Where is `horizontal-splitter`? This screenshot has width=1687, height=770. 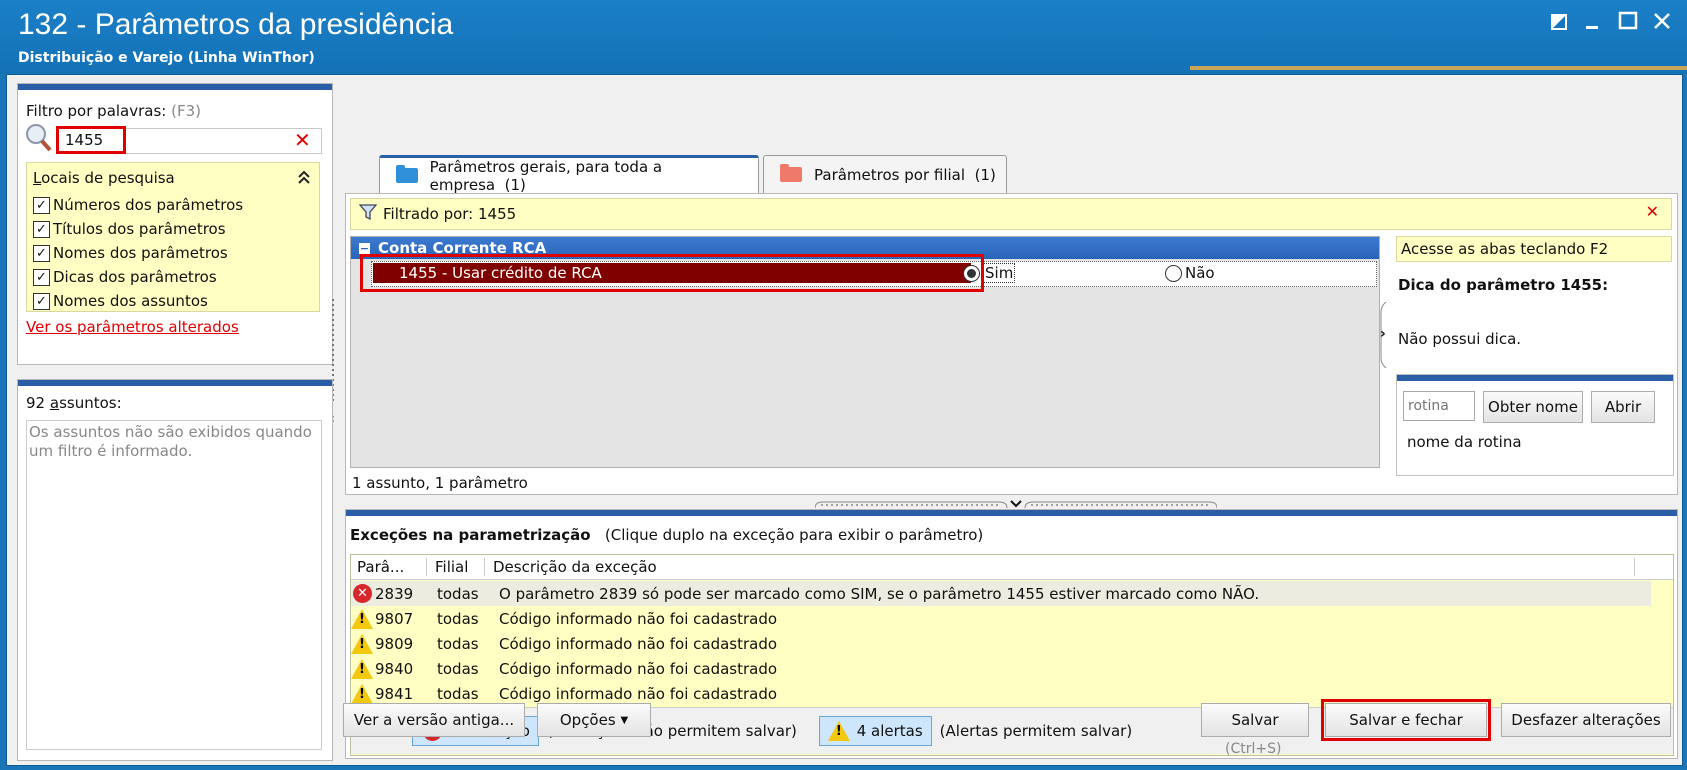
horizontal-splitter is located at coordinates (1016, 502).